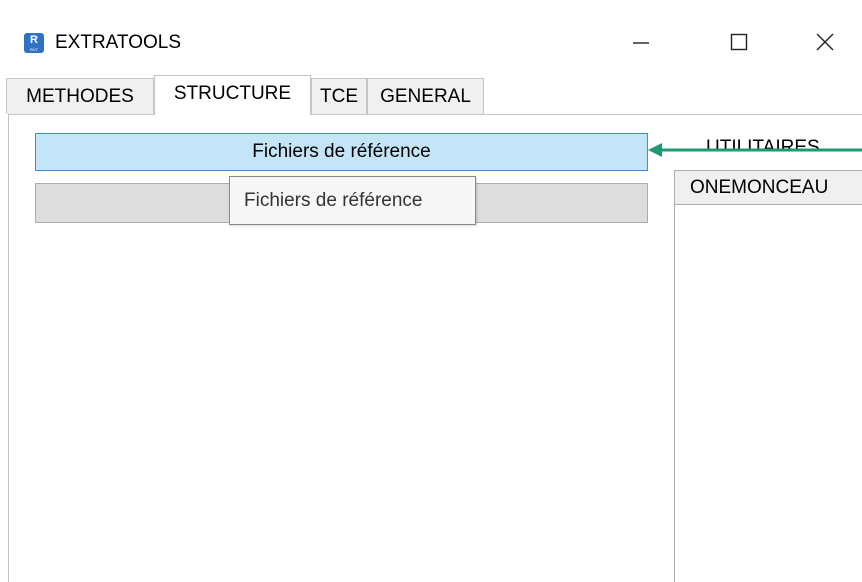 This screenshot has width=862, height=582. I want to click on maximize-button, so click(739, 42).